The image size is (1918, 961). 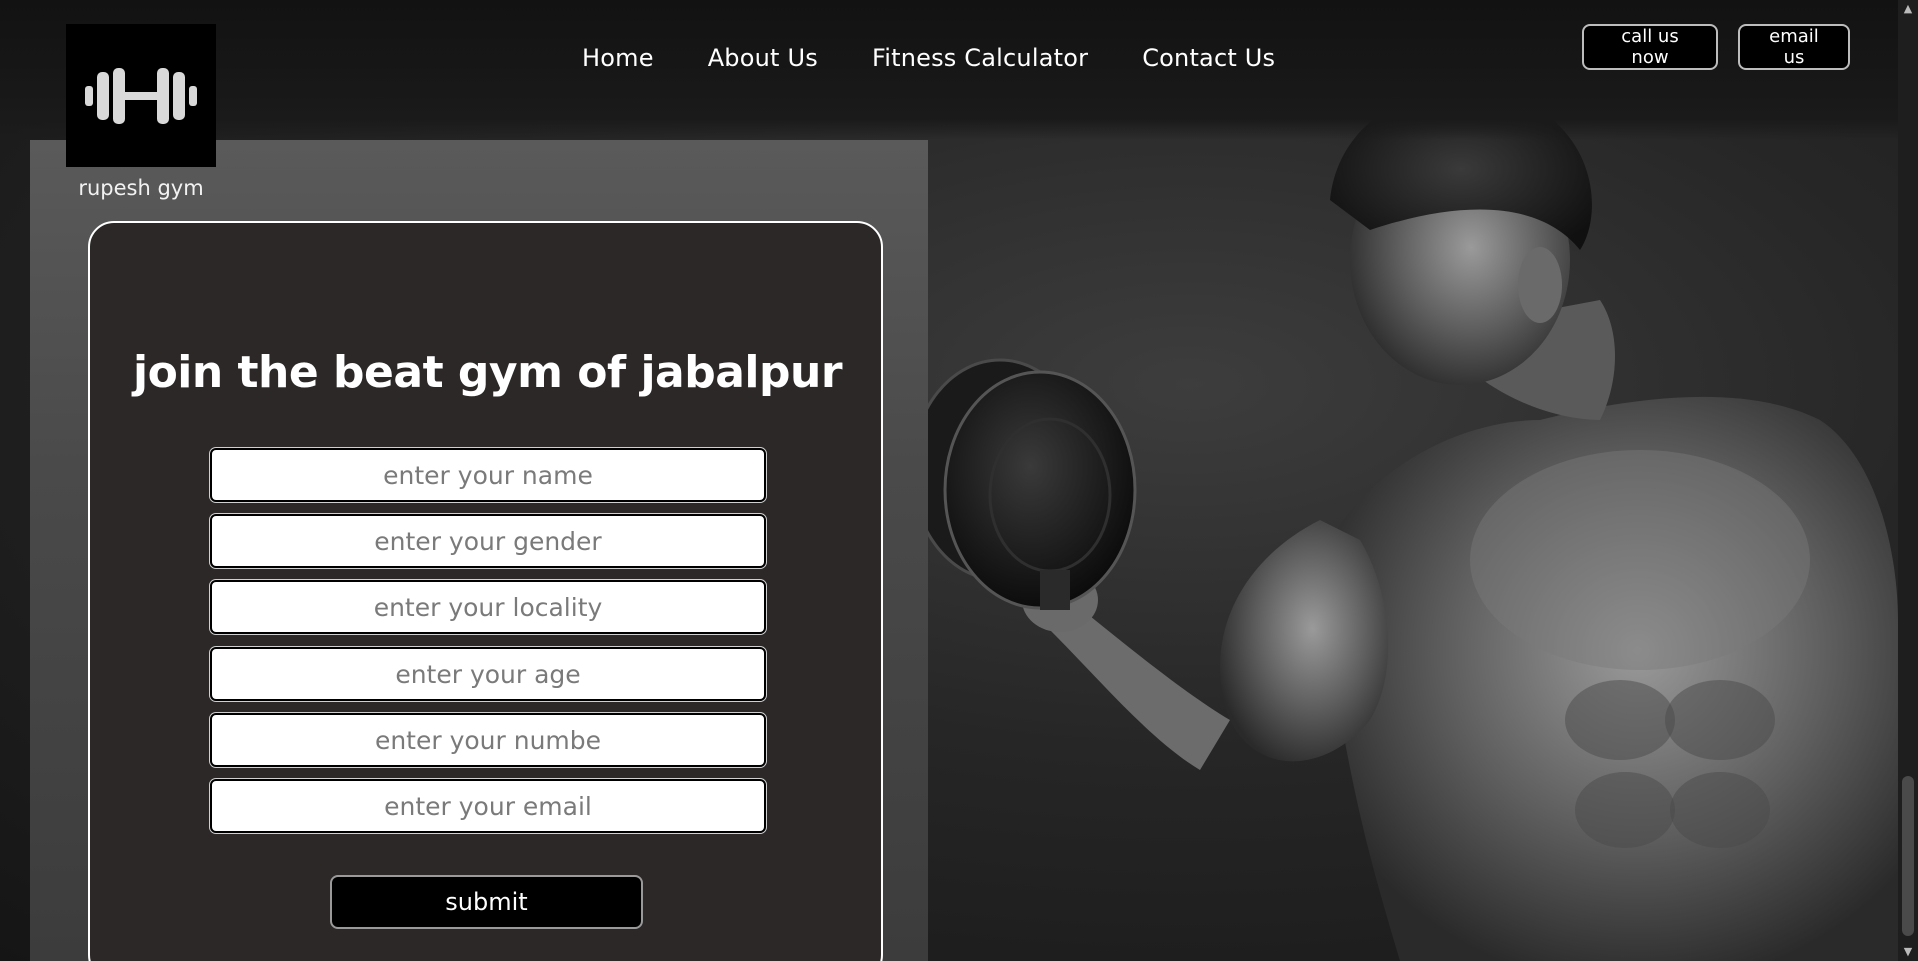 I want to click on gender-field, so click(x=488, y=541).